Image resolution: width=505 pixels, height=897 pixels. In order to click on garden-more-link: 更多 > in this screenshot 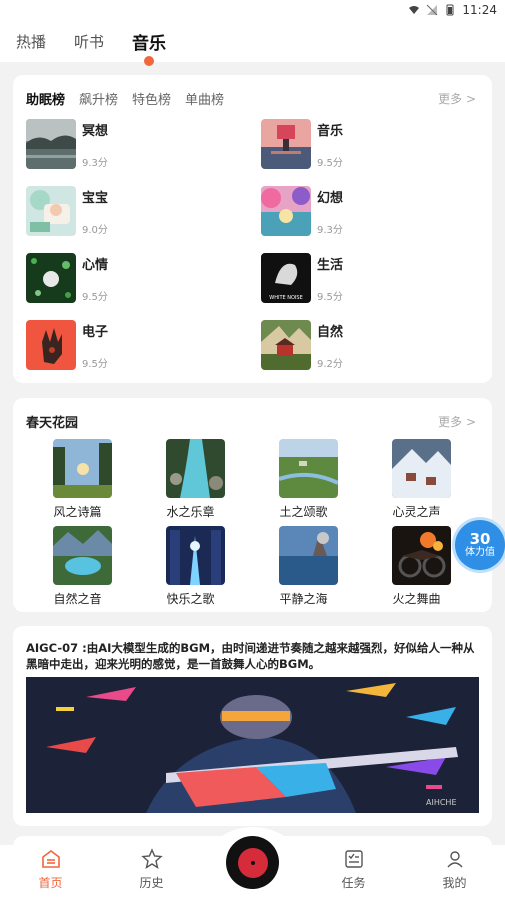, I will do `click(457, 421)`.